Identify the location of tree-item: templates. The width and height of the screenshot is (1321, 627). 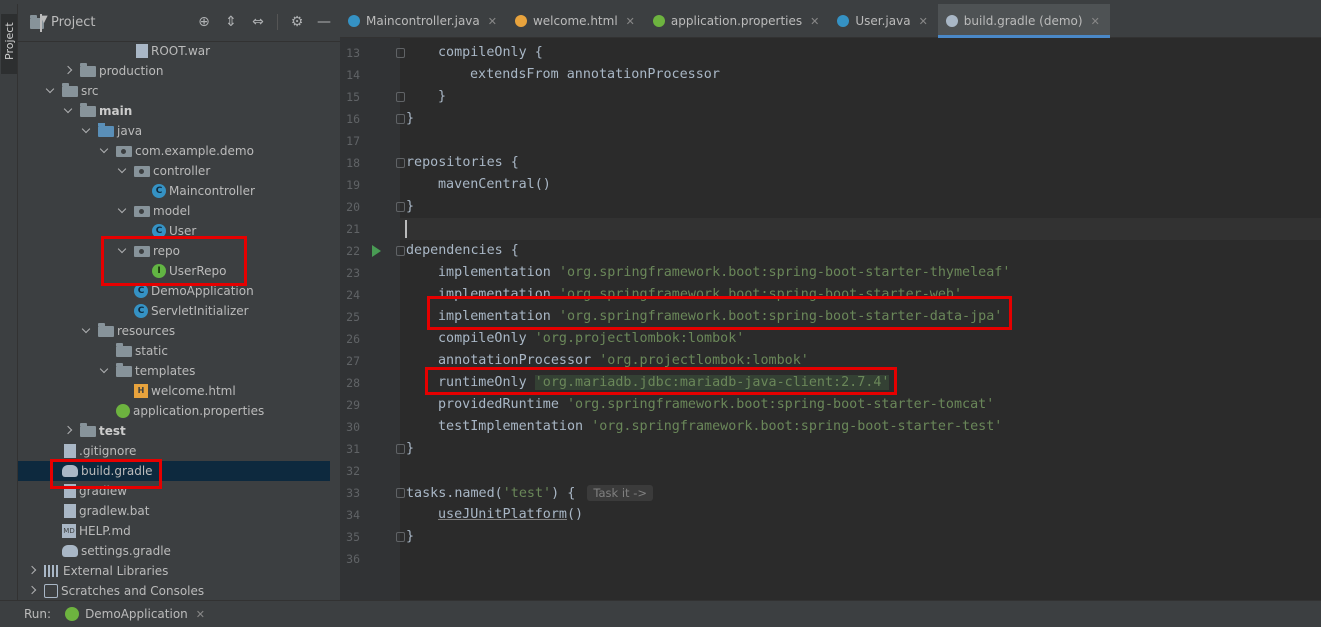
(174, 371).